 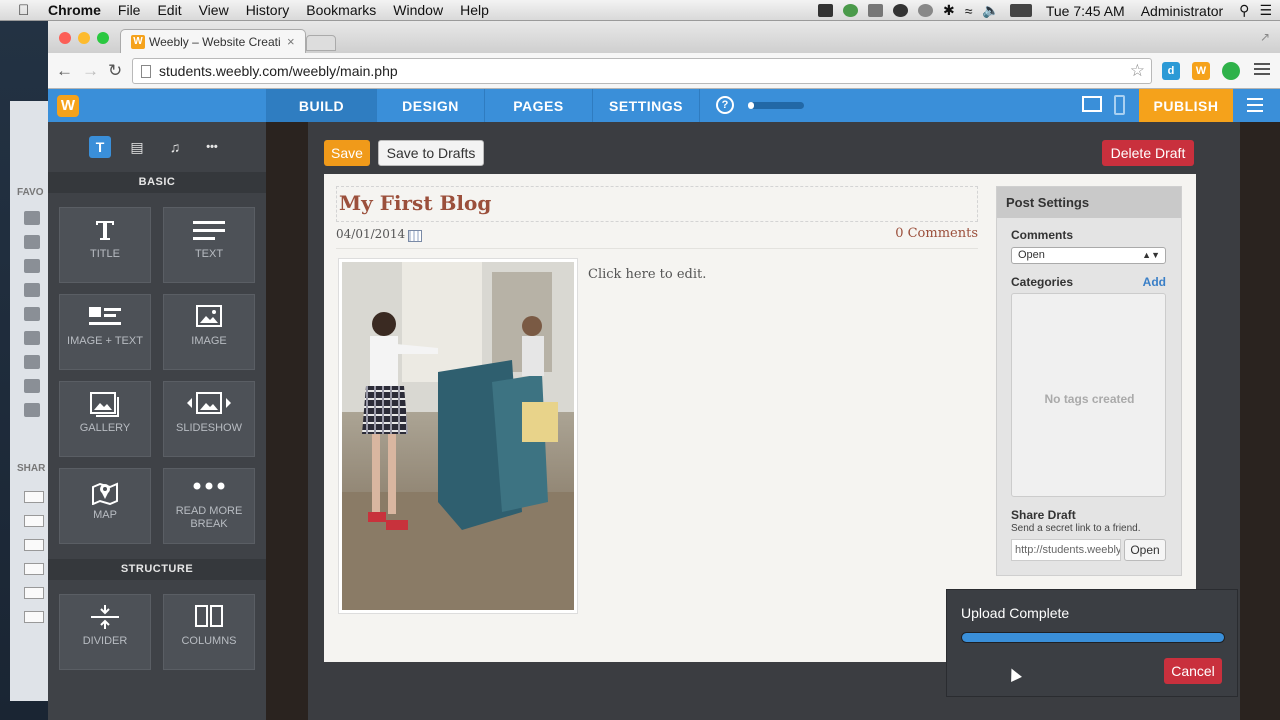 I want to click on share-link-field: http://students.weebly.com, so click(x=1066, y=550).